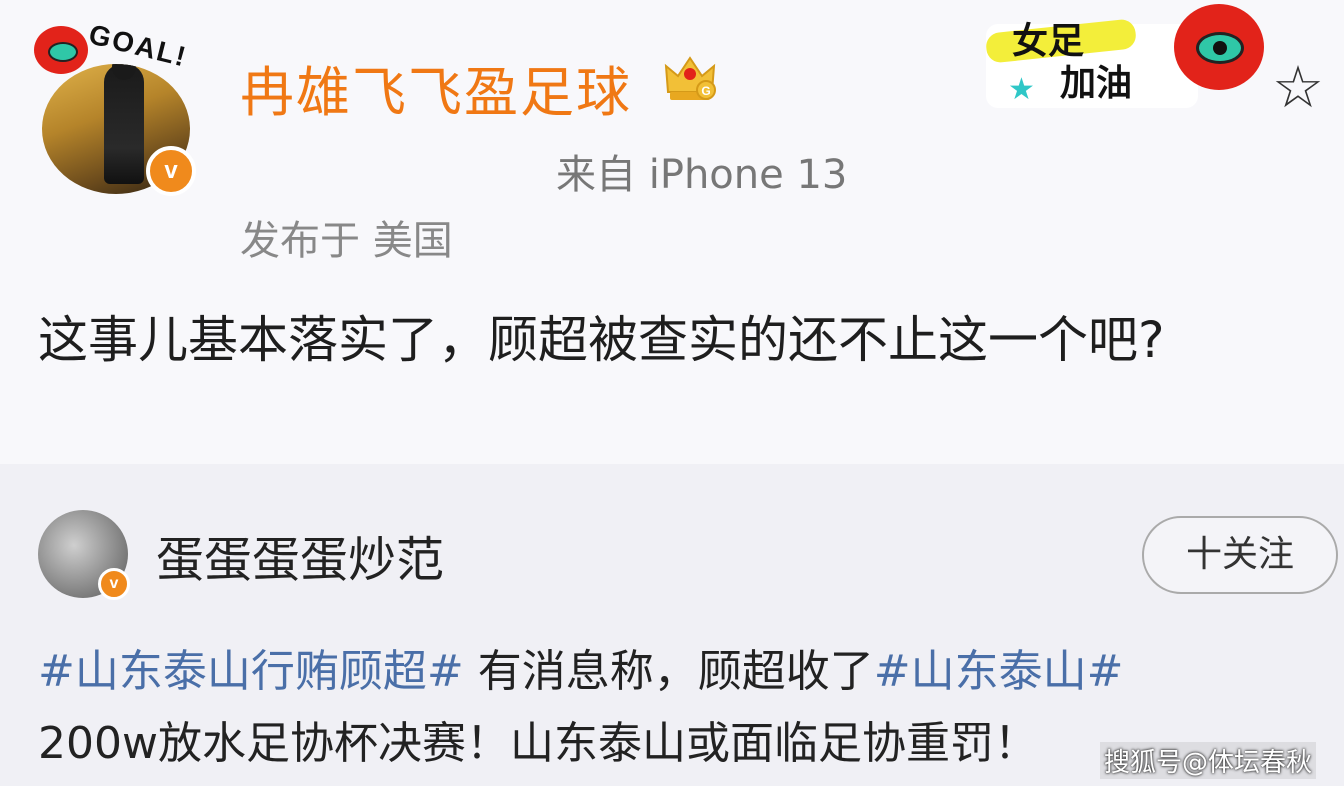 The width and height of the screenshot is (1344, 786). I want to click on sticker-text-line2: 加油, so click(1096, 83).